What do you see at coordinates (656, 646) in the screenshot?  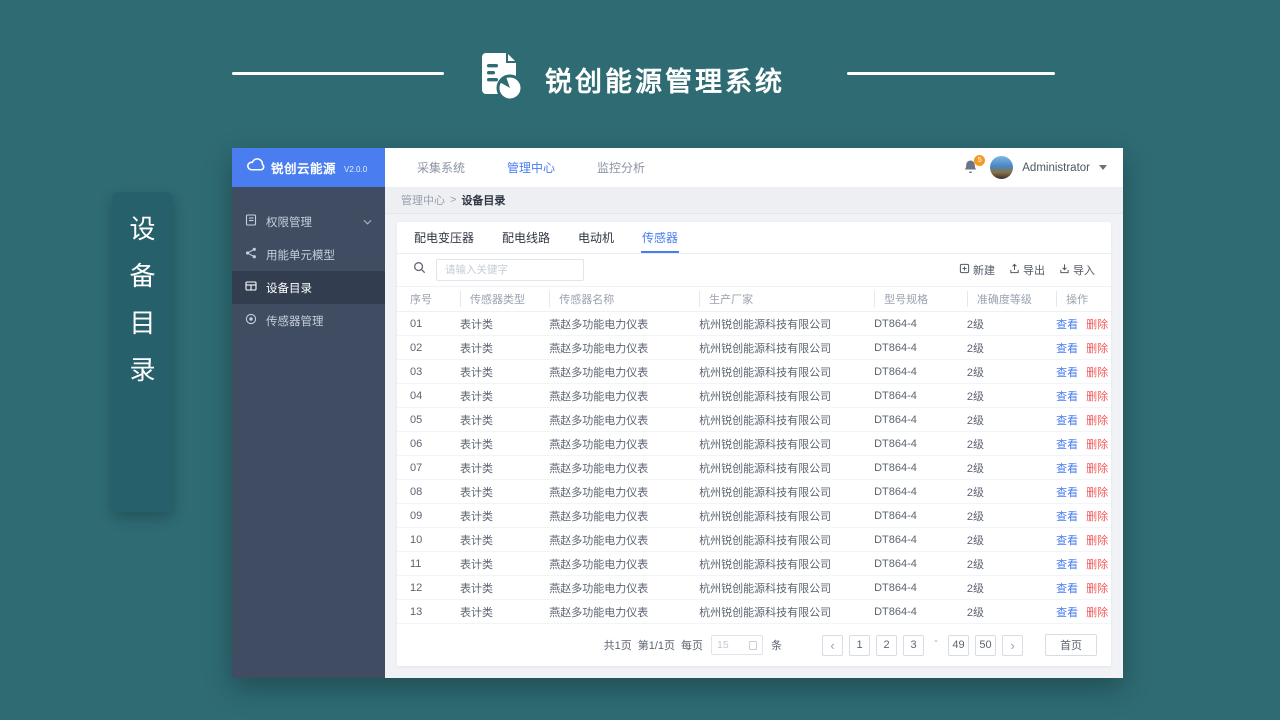 I see `pagination-current: 第1/1页` at bounding box center [656, 646].